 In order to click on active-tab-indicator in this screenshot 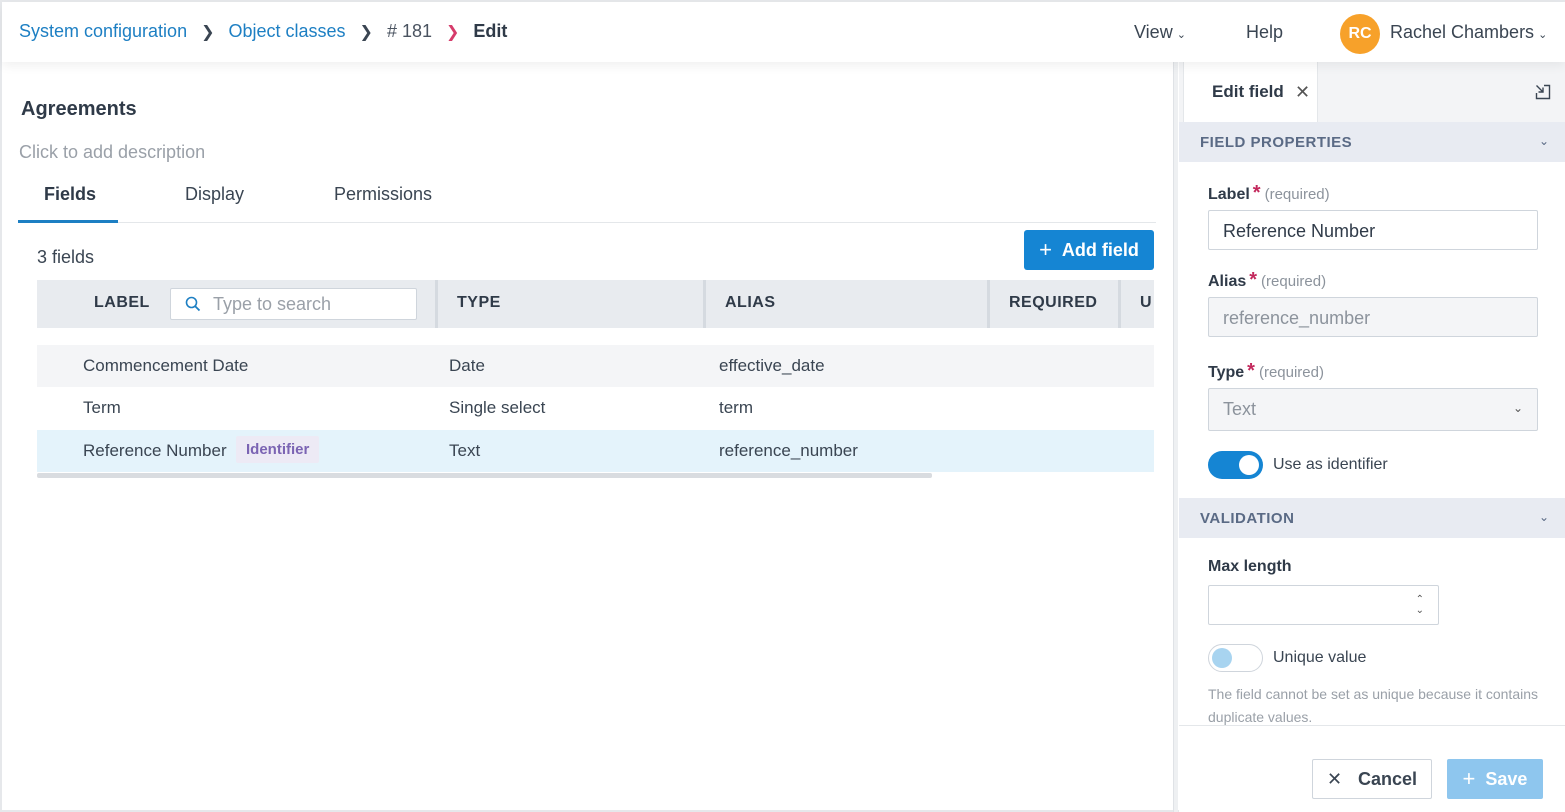, I will do `click(68, 221)`.